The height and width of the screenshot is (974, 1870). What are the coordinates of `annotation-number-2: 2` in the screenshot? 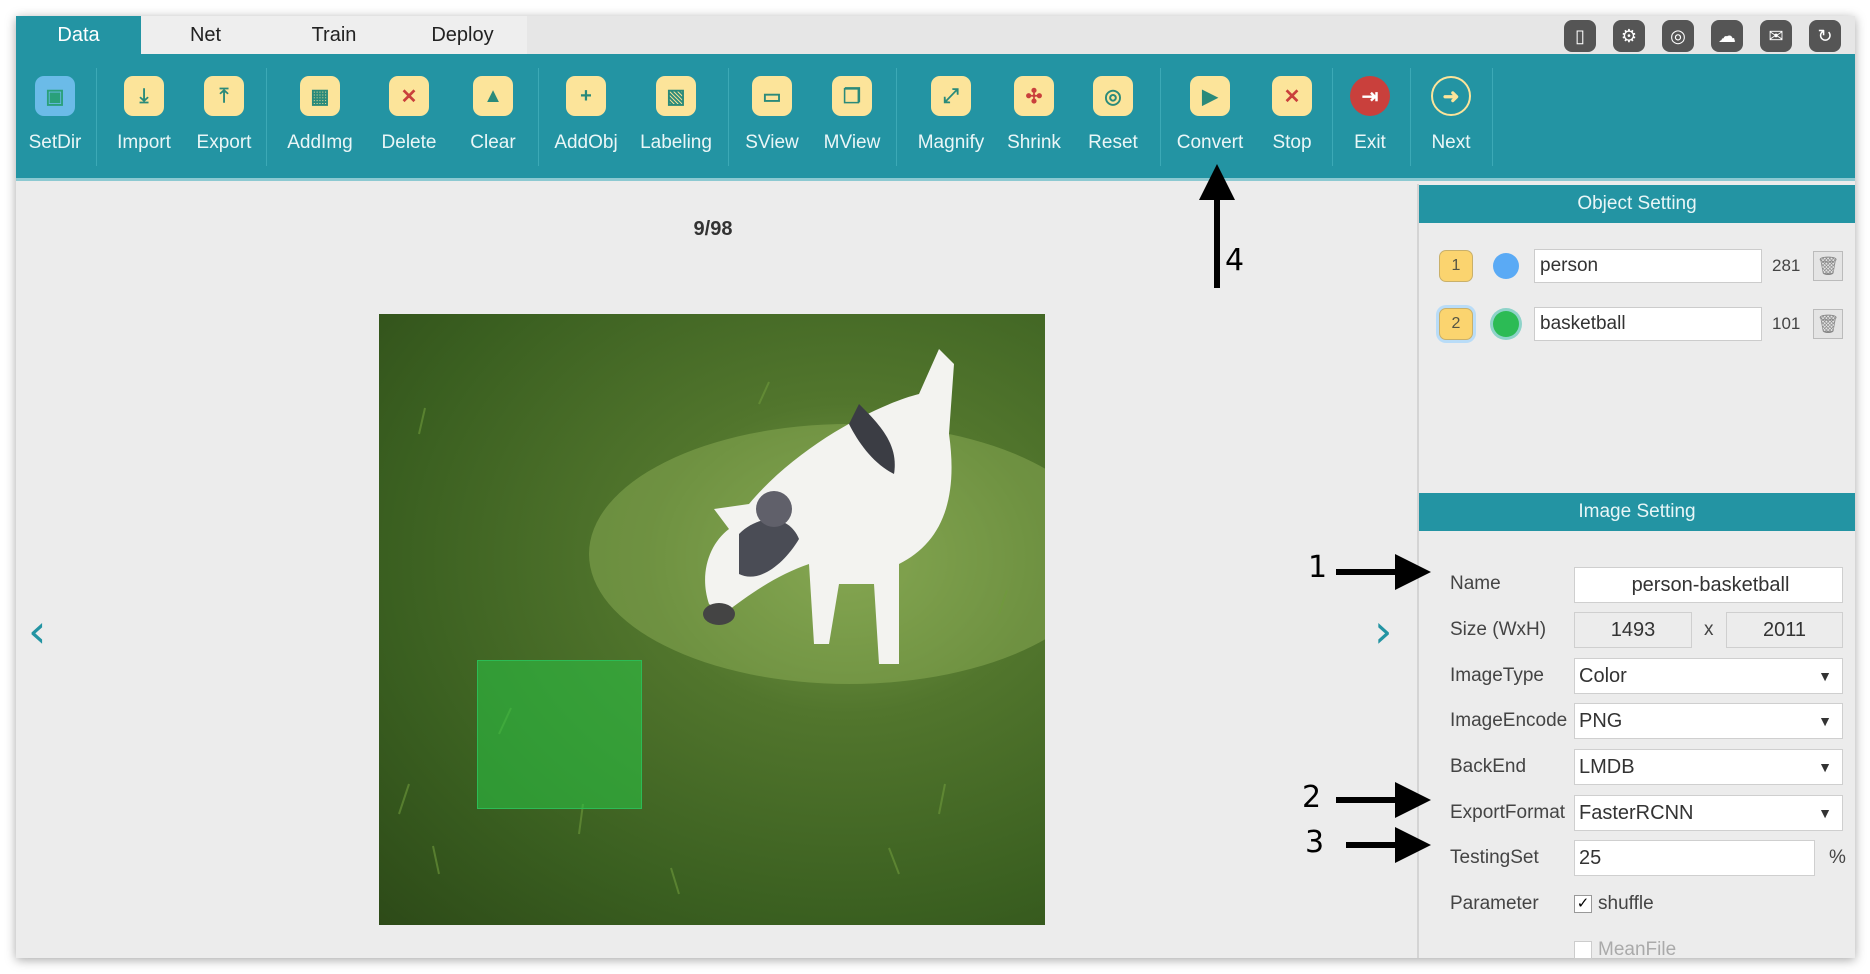 It's located at (1312, 797).